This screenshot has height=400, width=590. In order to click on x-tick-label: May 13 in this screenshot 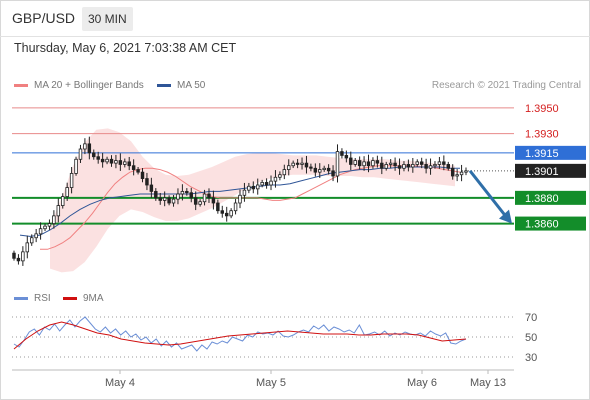, I will do `click(488, 383)`.